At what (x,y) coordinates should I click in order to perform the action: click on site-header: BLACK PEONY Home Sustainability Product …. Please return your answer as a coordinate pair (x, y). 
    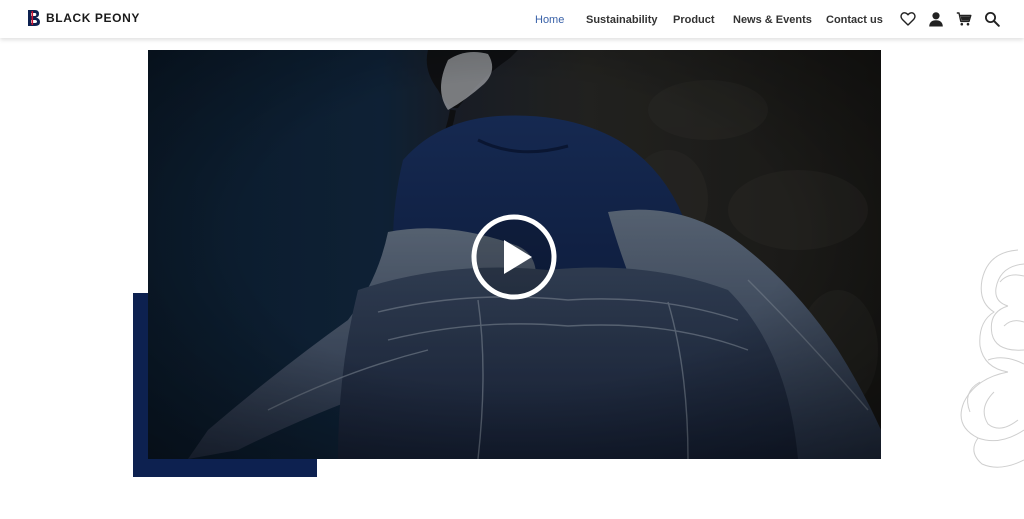
    Looking at the image, I should click on (512, 19).